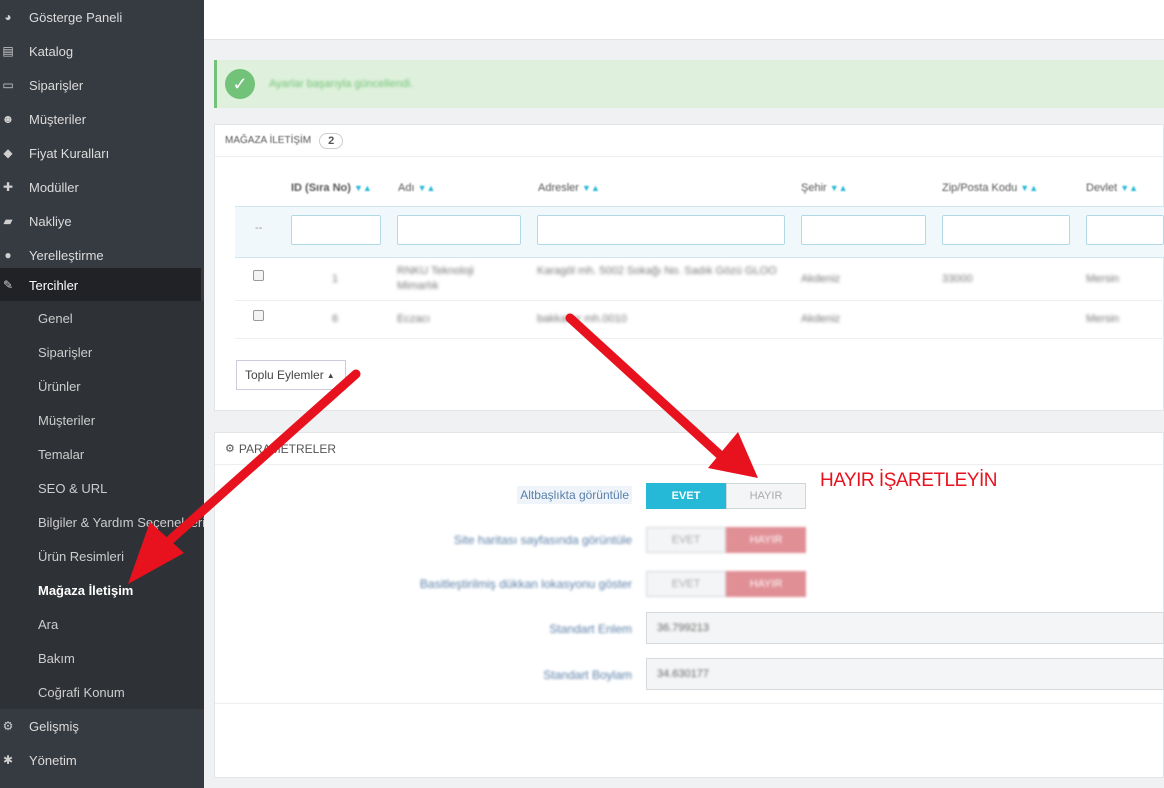 The height and width of the screenshot is (788, 1164). Describe the element at coordinates (263, 457) in the screenshot. I see `arrow-to-store-contact` at that location.